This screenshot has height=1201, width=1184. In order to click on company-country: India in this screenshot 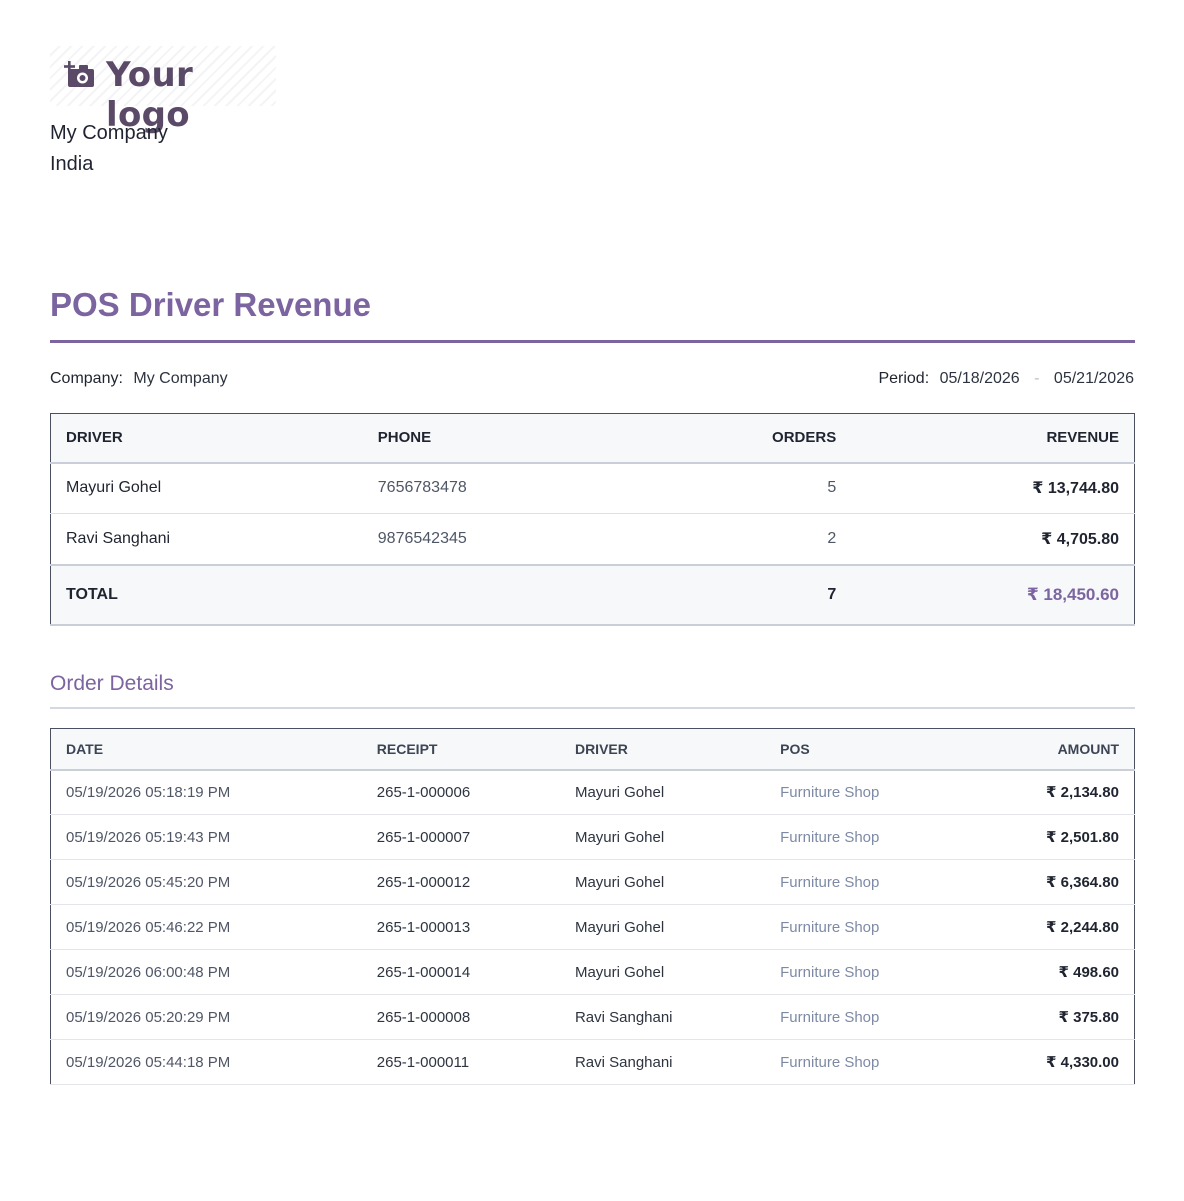, I will do `click(72, 164)`.